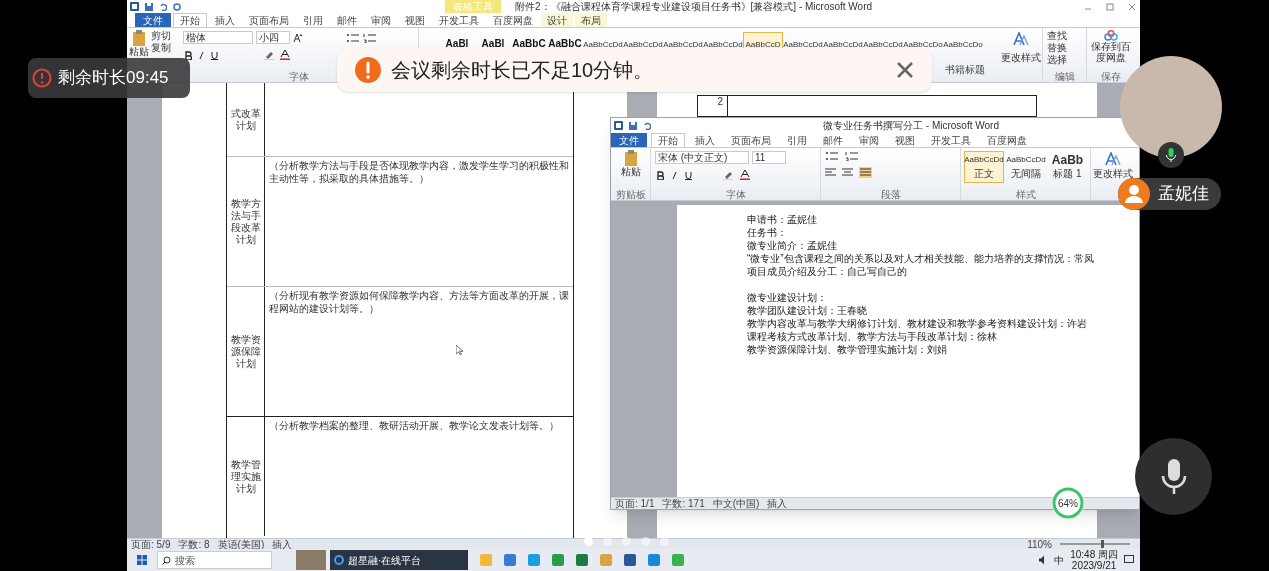  I want to click on style-preset: AaBbCcDd 无间隔, so click(1026, 167).